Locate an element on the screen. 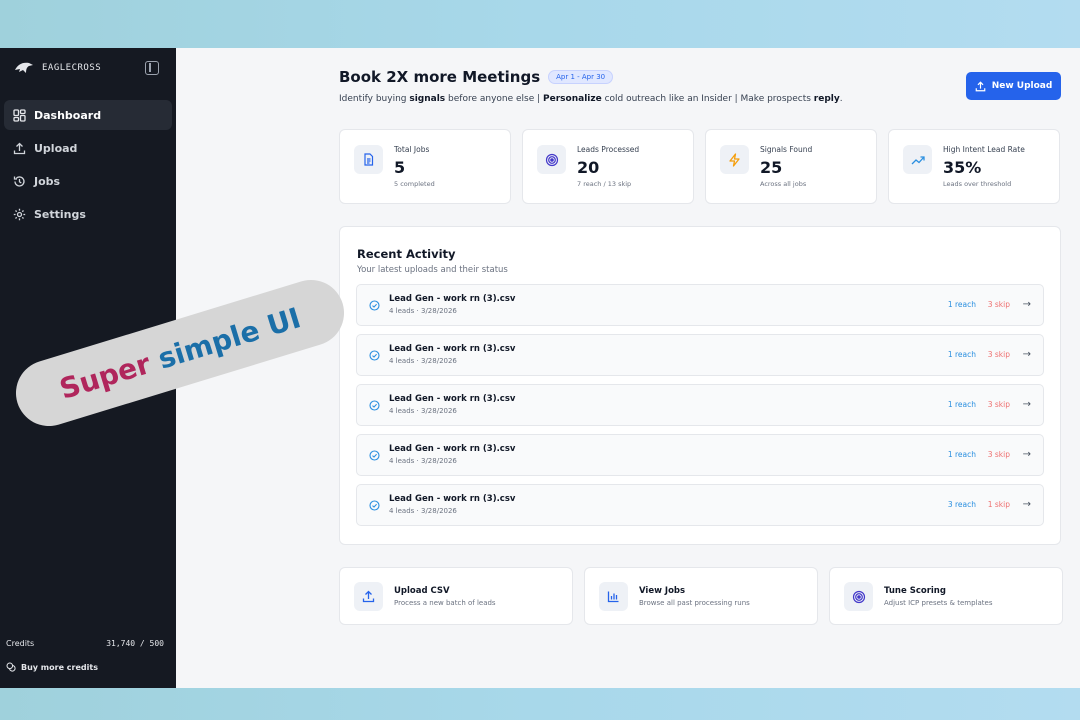  buy-credits-link: Buy more credits is located at coordinates (52, 667).